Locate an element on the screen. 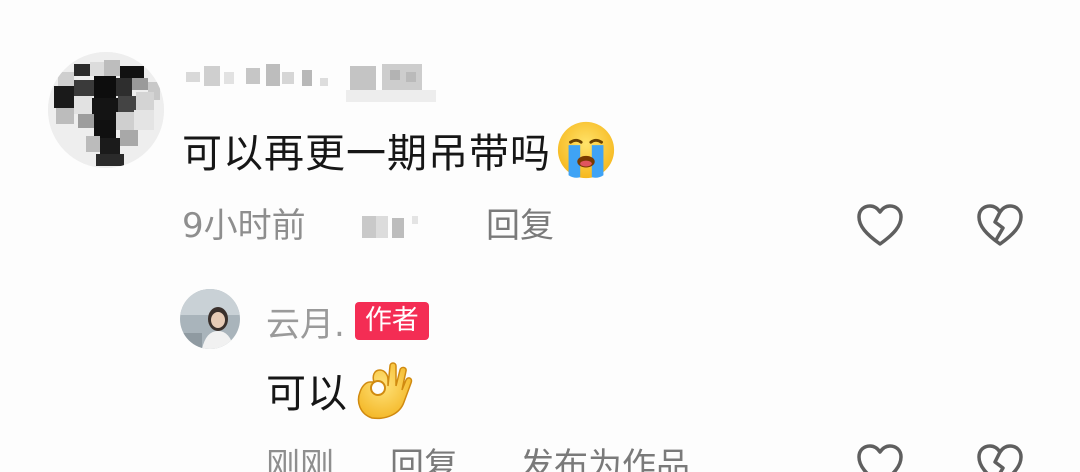  commenter-username is located at coordinates (311, 82).